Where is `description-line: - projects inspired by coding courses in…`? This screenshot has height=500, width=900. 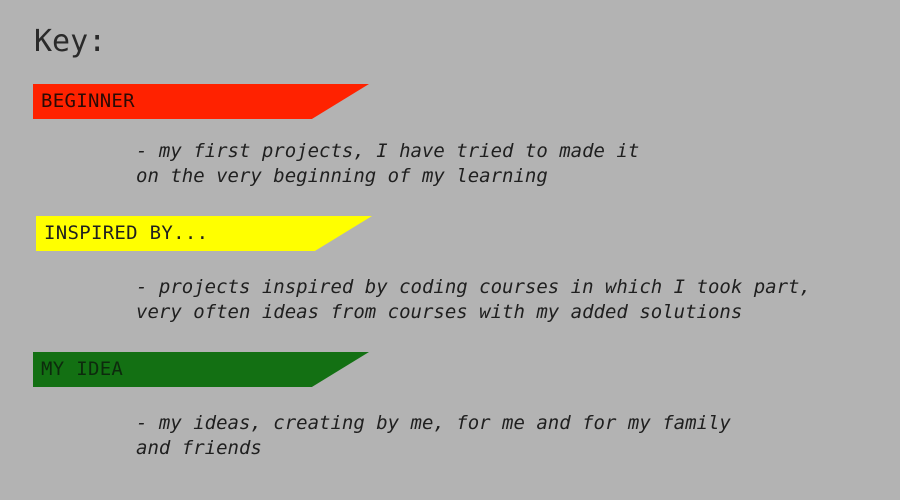
description-line: - projects inspired by coding courses in… is located at coordinates (473, 287).